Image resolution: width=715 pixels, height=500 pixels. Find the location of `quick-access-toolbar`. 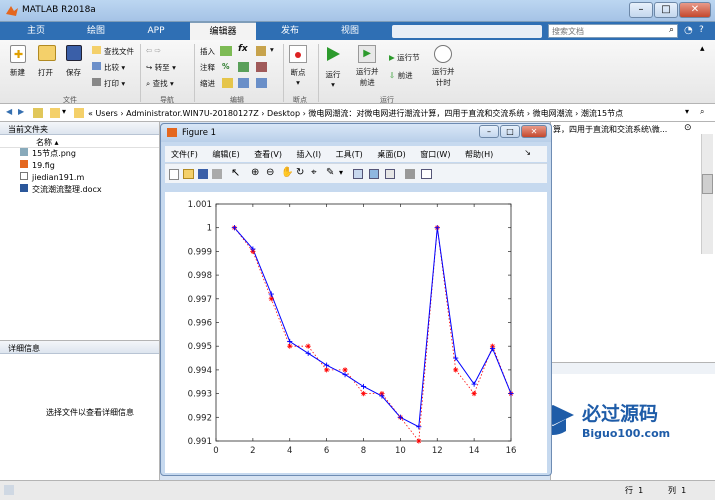

quick-access-toolbar is located at coordinates (467, 31).